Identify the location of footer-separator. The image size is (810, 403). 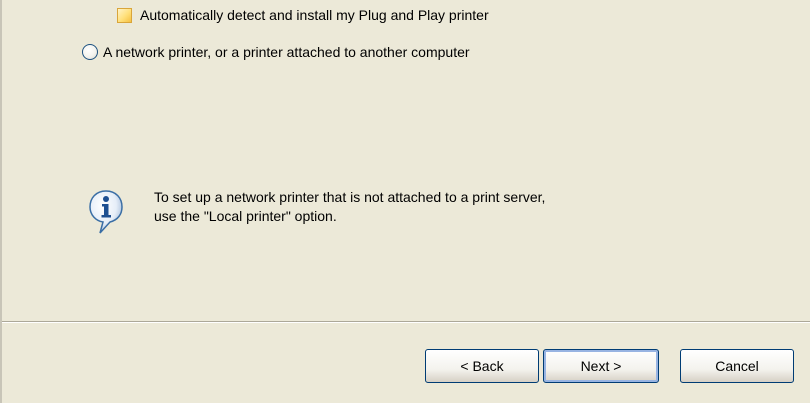
(406, 322).